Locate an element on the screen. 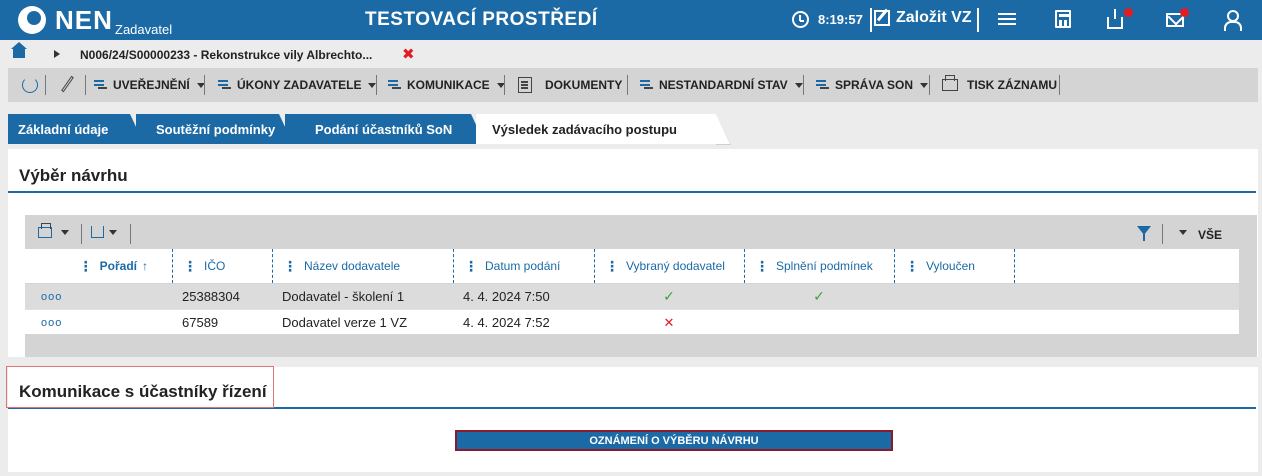 The width and height of the screenshot is (1262, 476). pencil-icon is located at coordinates (67, 84).